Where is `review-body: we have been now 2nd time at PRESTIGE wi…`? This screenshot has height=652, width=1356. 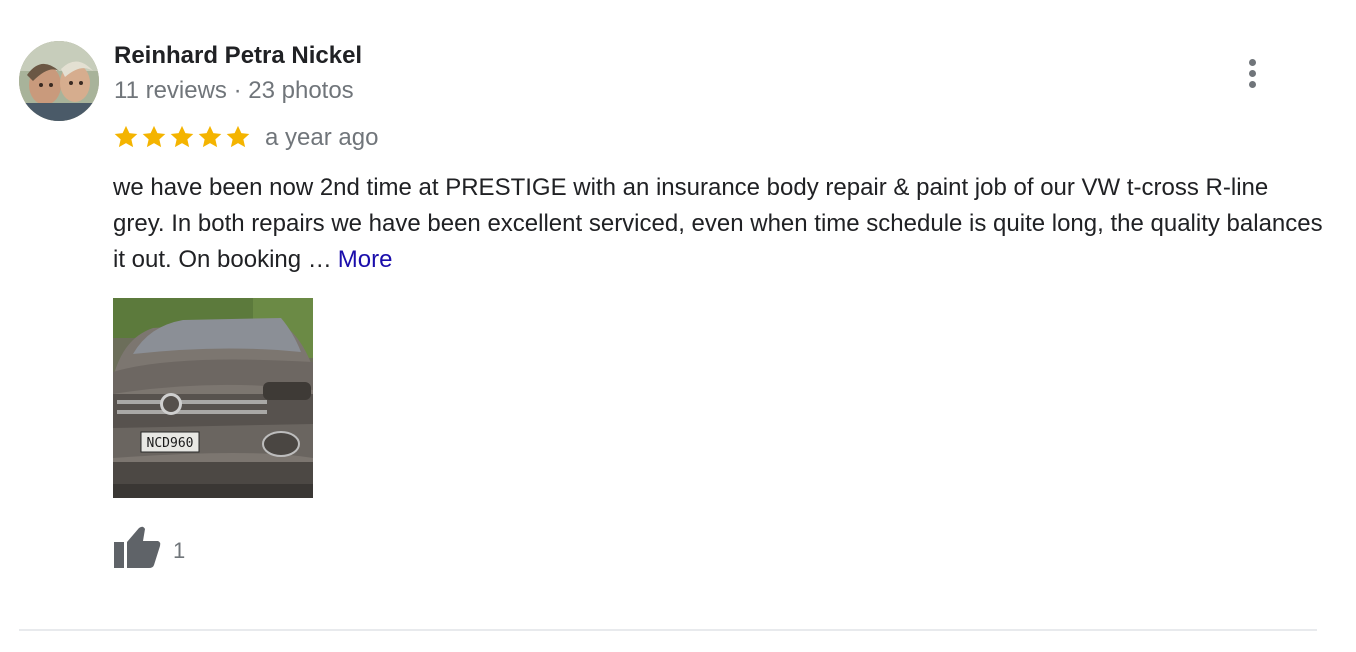 review-body: we have been now 2nd time at PRESTIGE wi… is located at coordinates (718, 223).